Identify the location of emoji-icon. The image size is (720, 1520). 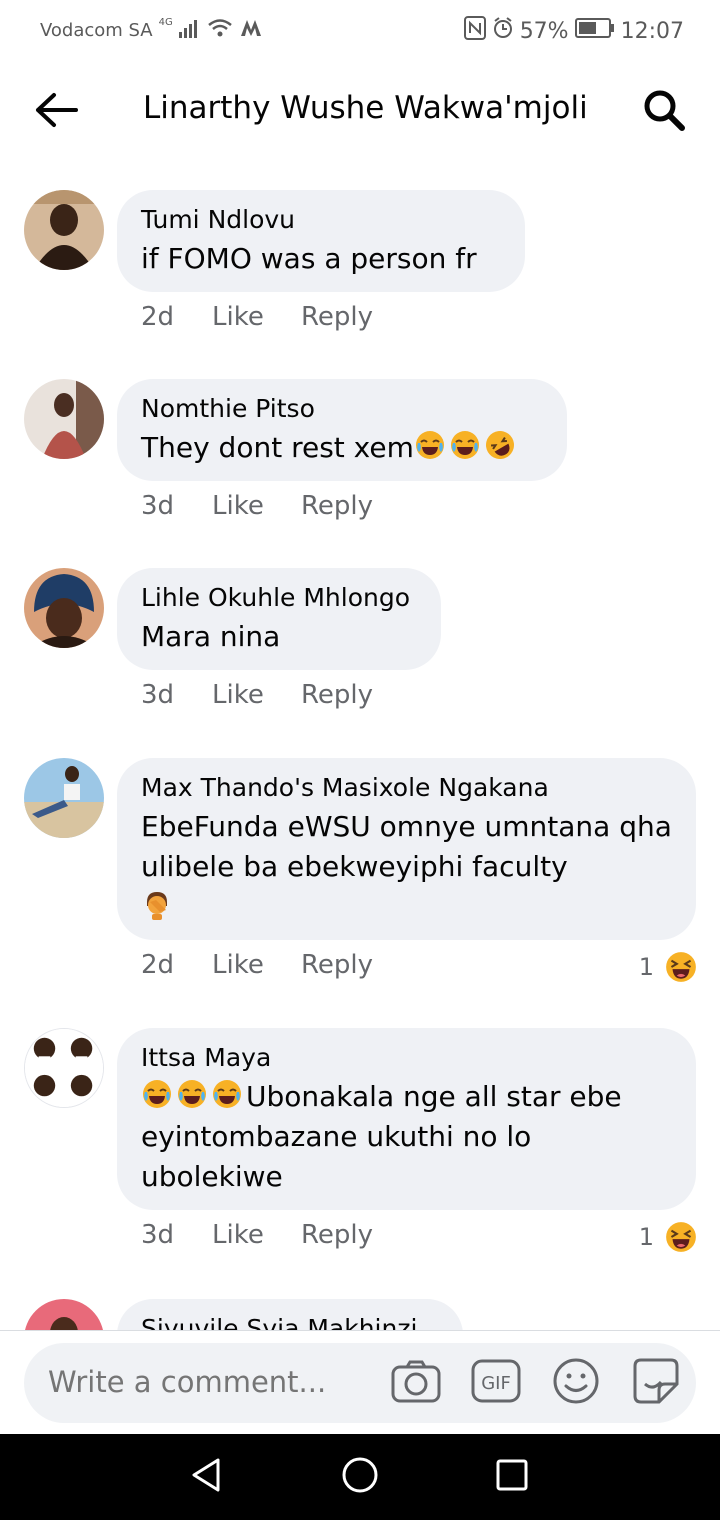
(576, 1383).